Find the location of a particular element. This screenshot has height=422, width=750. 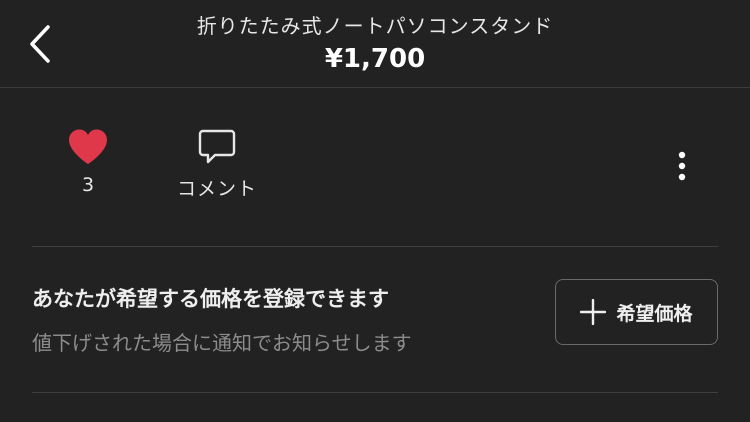

wish-price-button: 希望価格 is located at coordinates (636, 312).